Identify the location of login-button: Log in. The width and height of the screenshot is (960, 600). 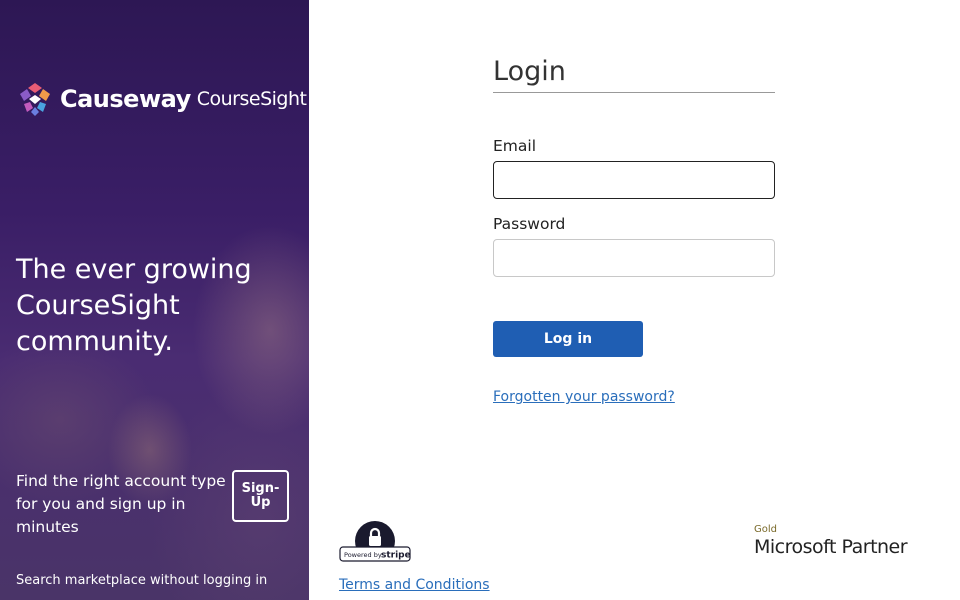
(568, 339).